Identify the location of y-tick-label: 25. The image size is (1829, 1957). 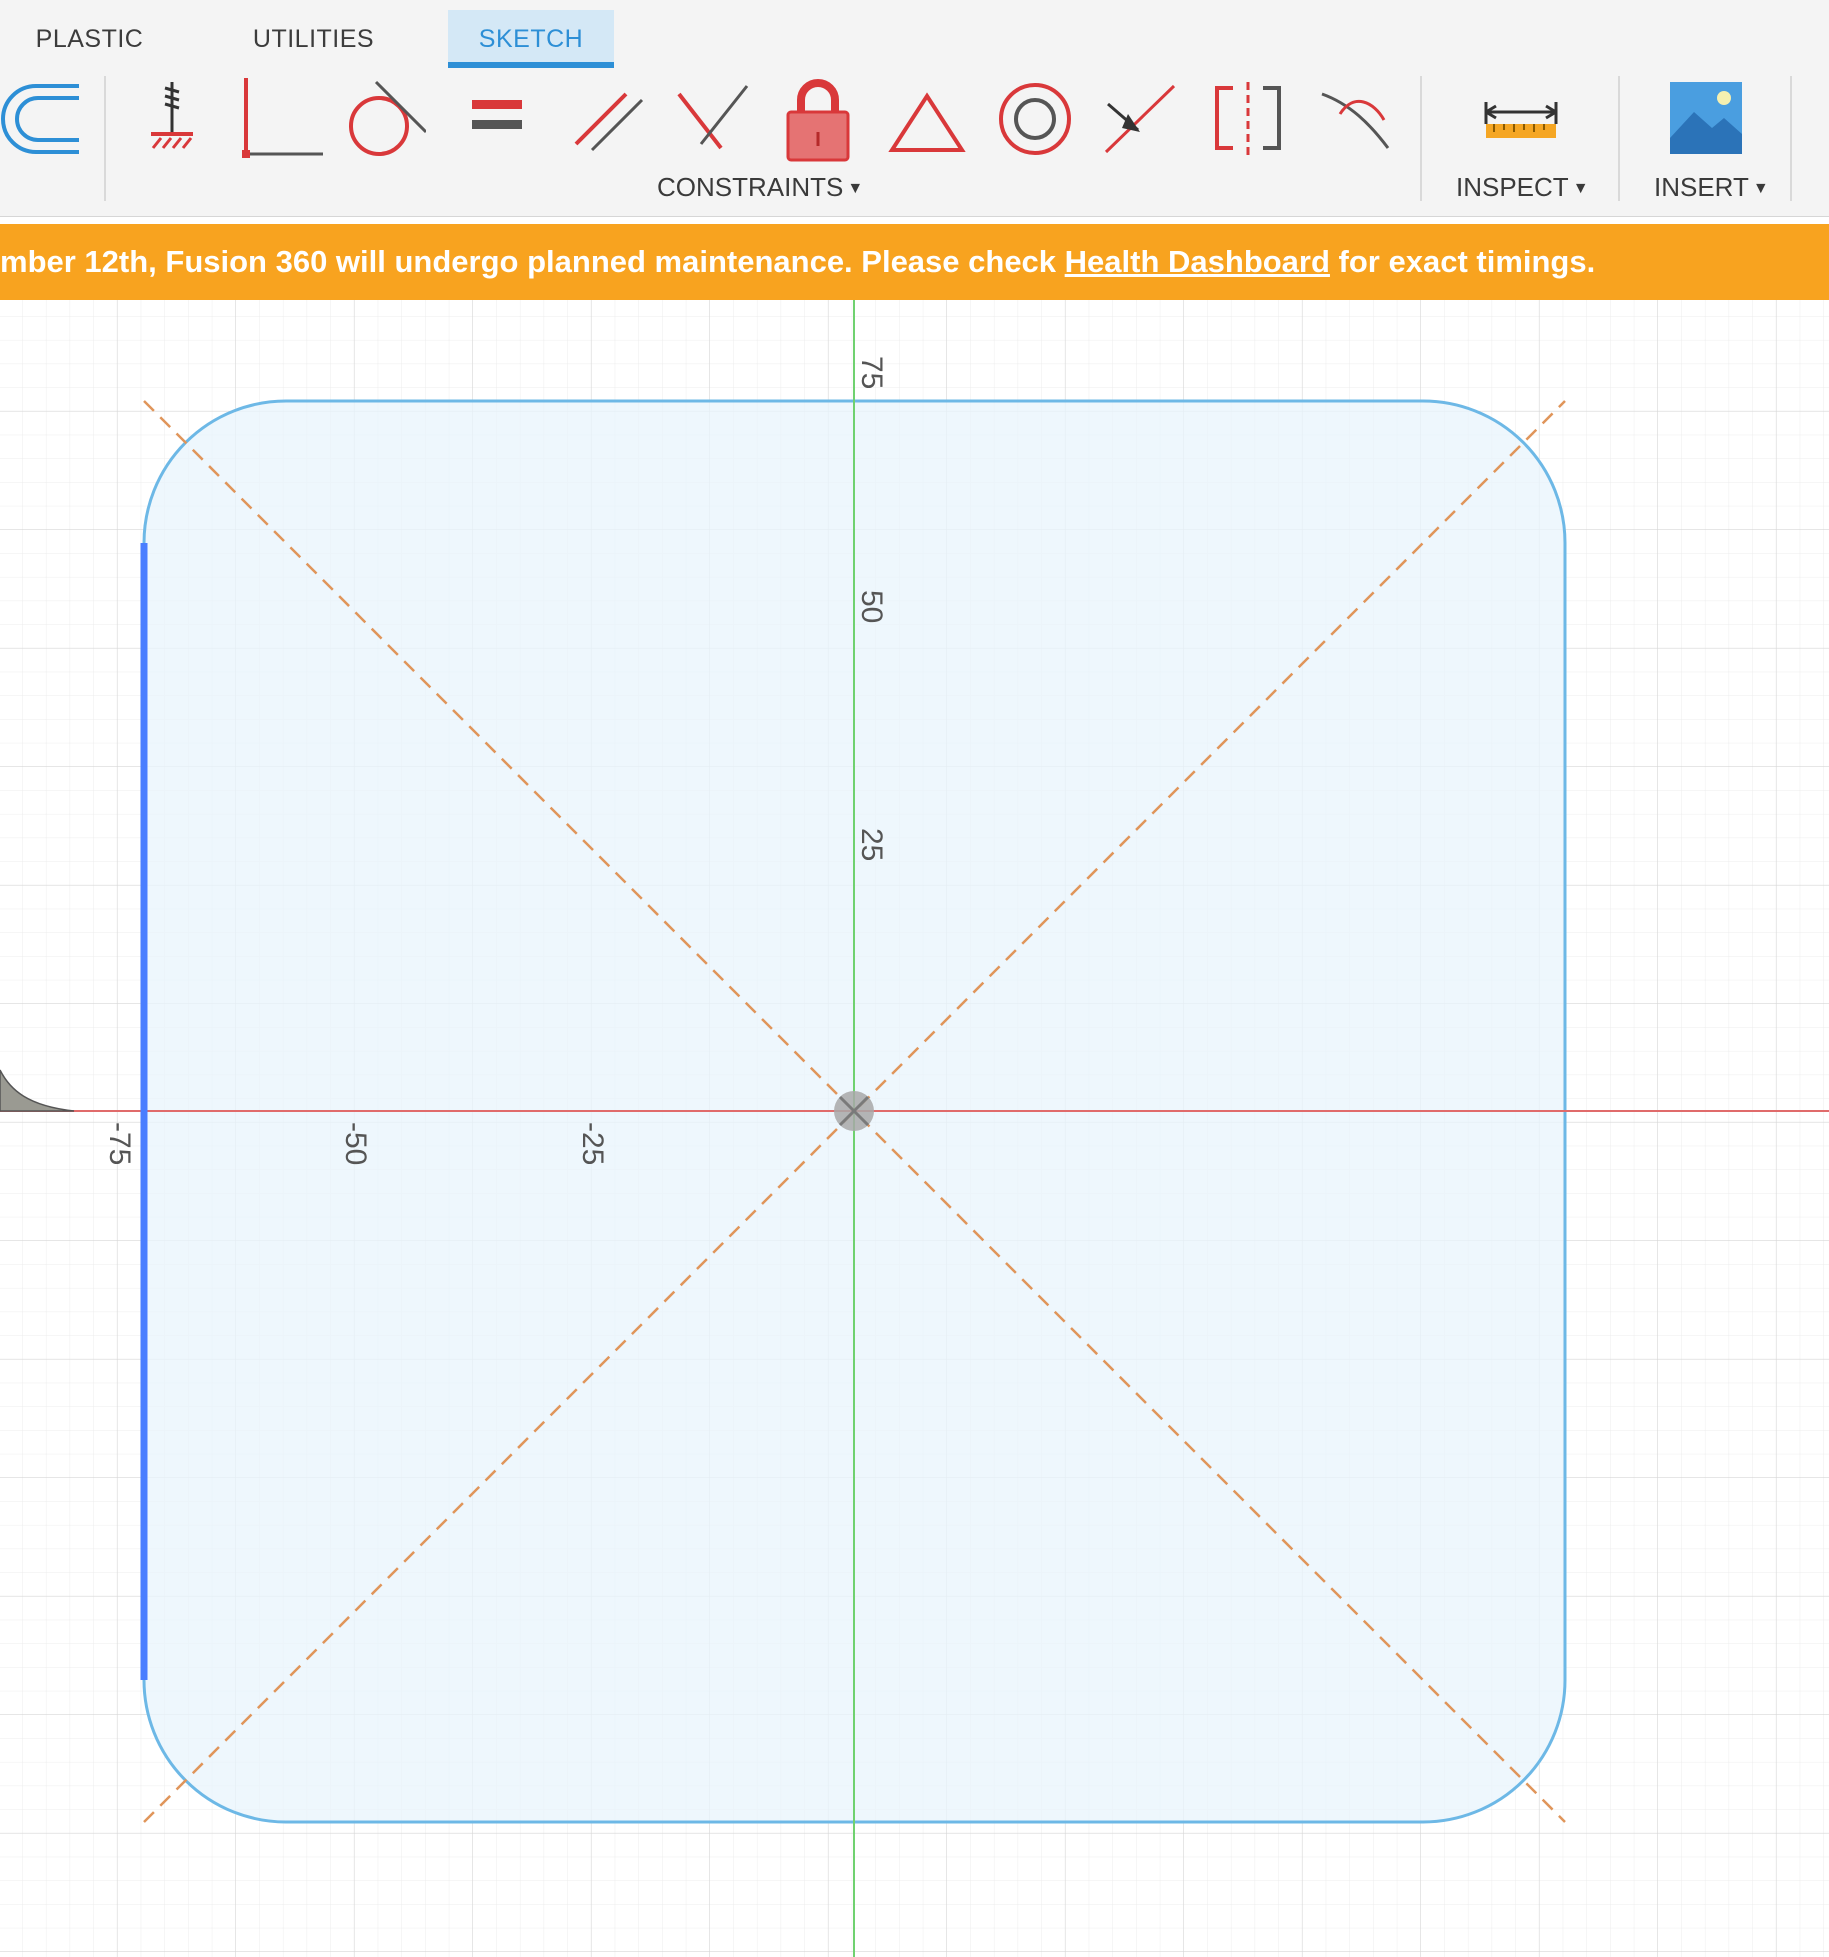
(871, 844).